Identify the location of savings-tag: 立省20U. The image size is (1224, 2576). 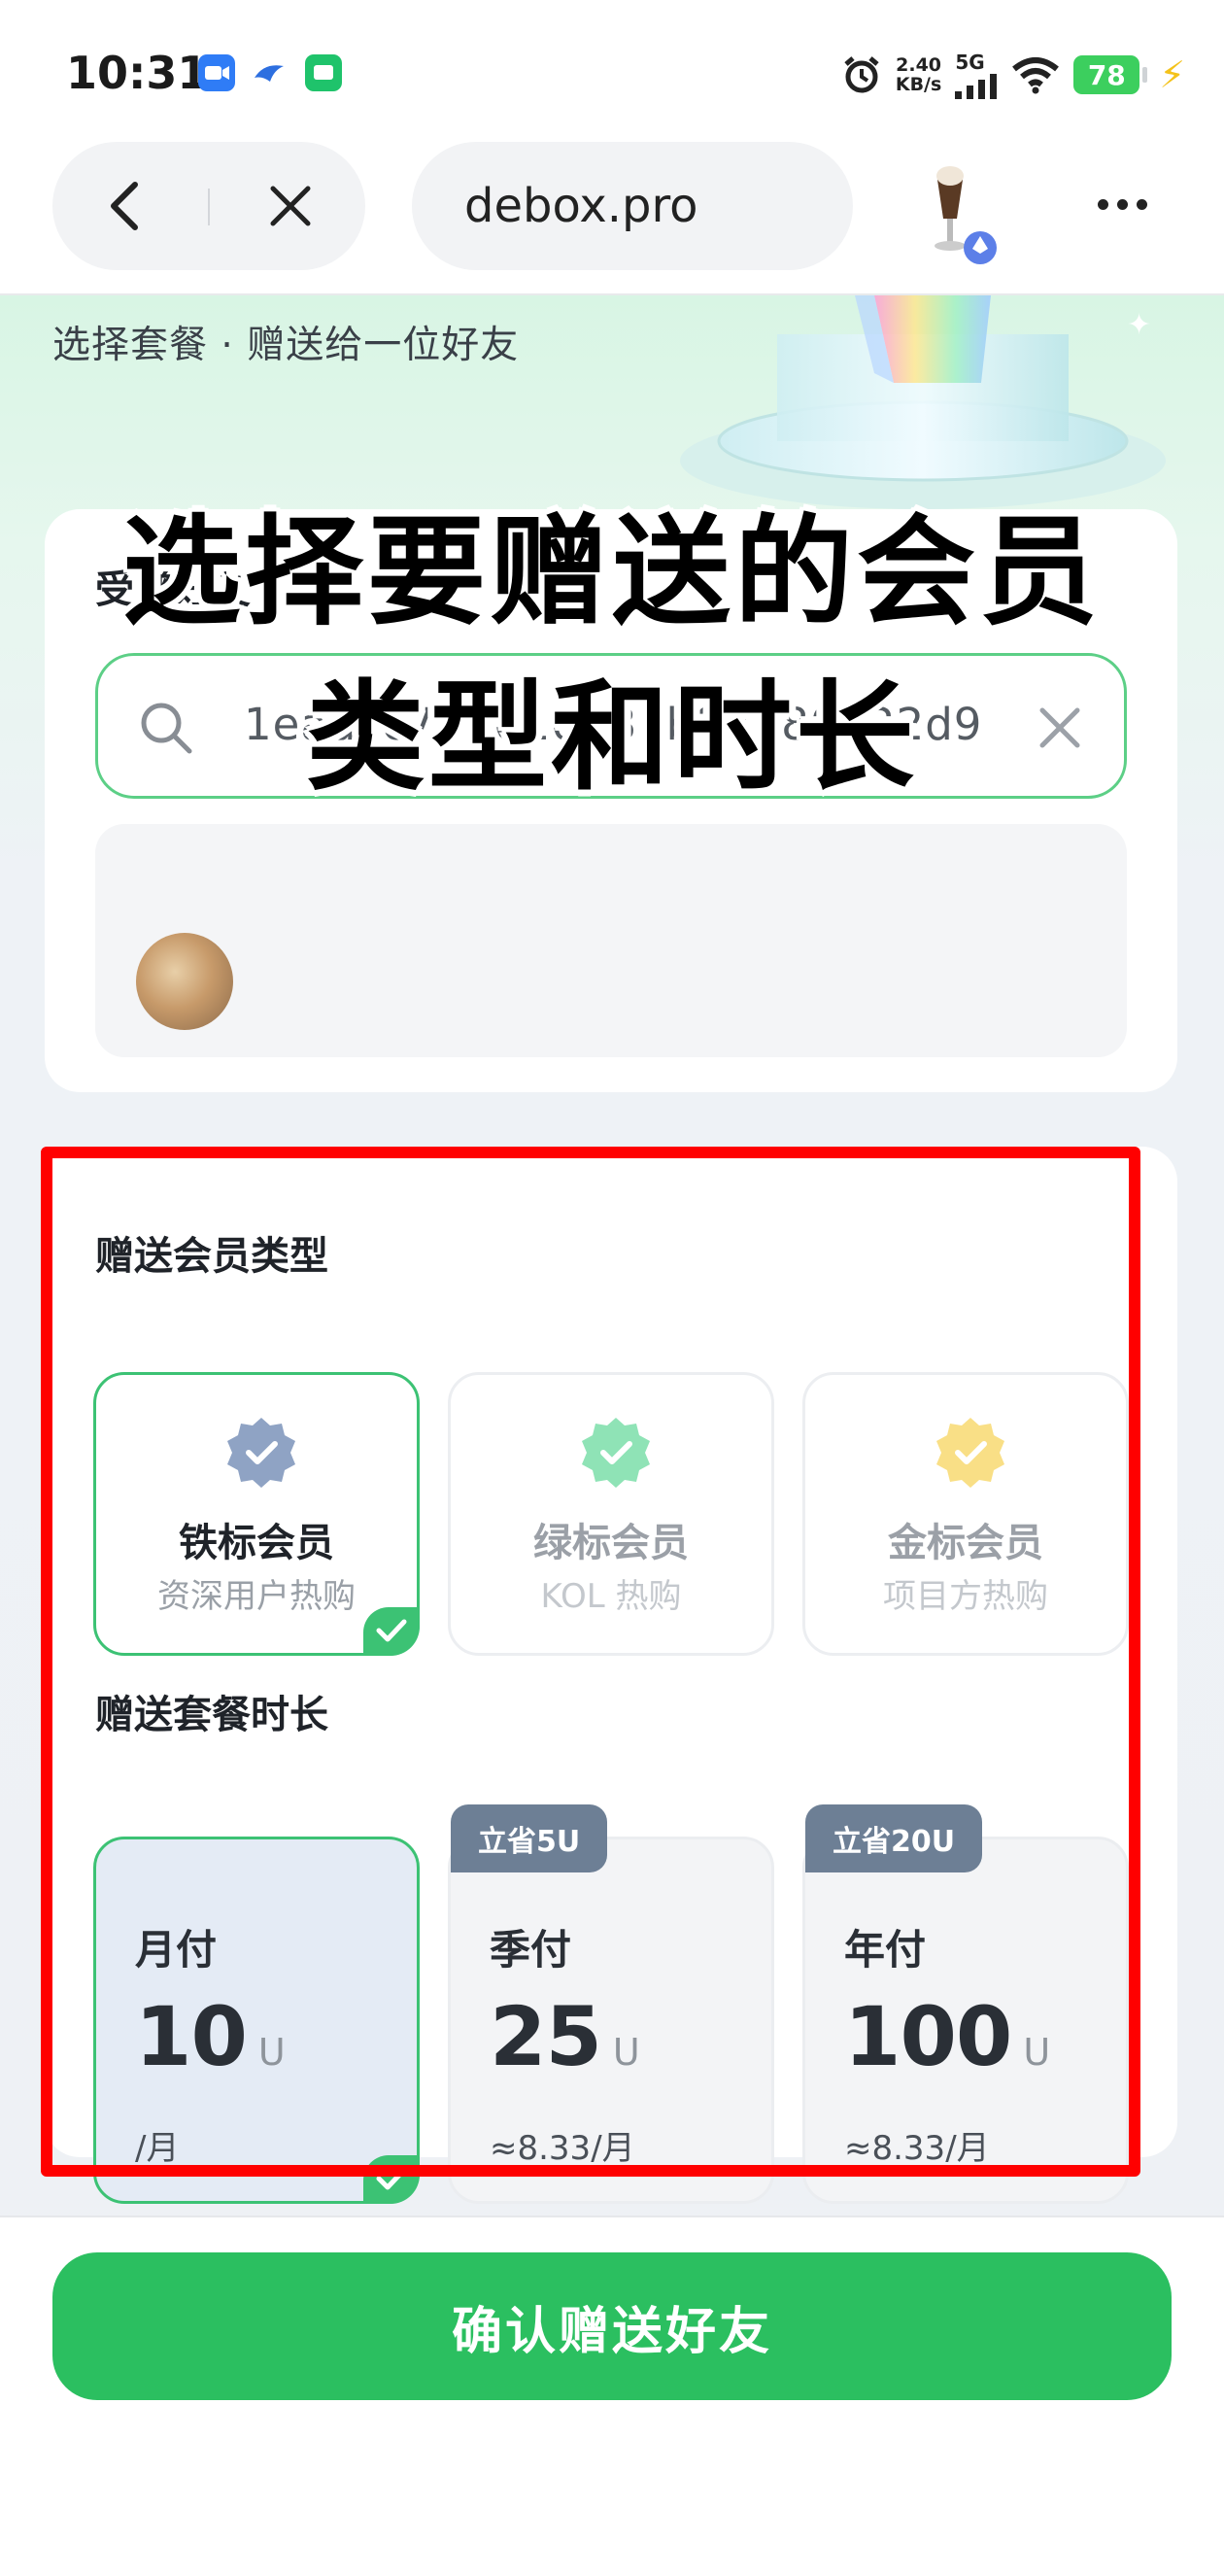
(894, 1838).